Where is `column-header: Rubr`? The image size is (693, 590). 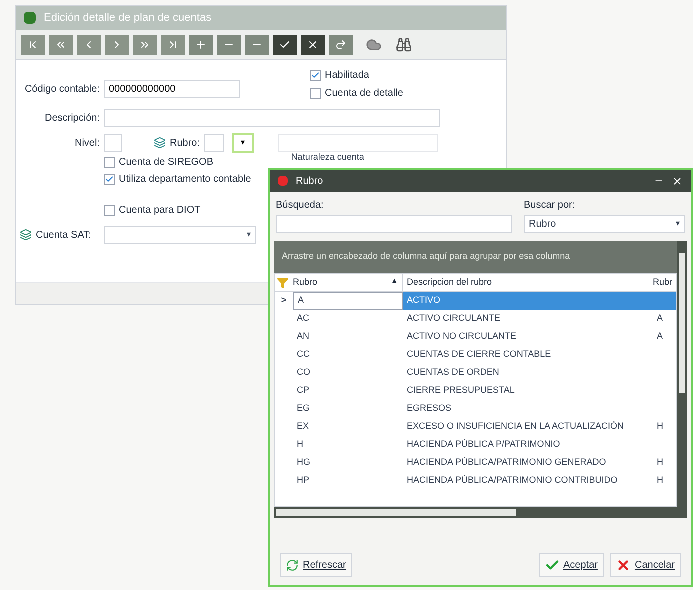
column-header: Rubr is located at coordinates (664, 282).